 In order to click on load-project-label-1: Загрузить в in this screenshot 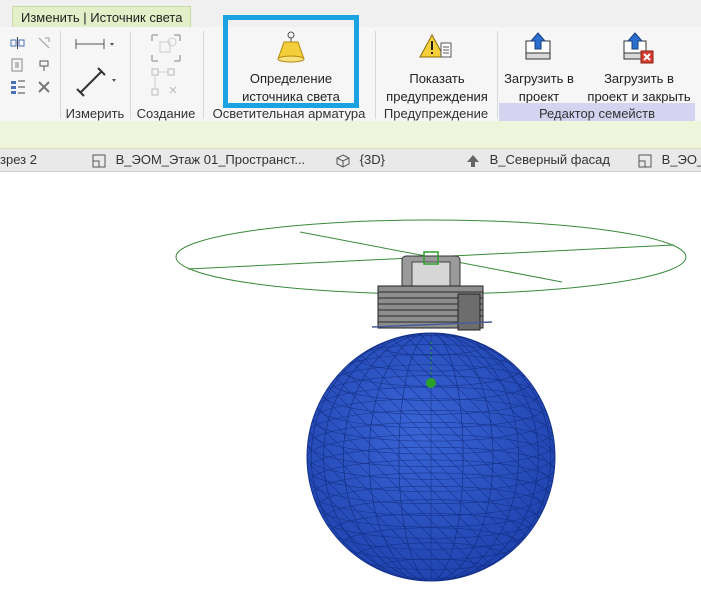, I will do `click(539, 78)`.